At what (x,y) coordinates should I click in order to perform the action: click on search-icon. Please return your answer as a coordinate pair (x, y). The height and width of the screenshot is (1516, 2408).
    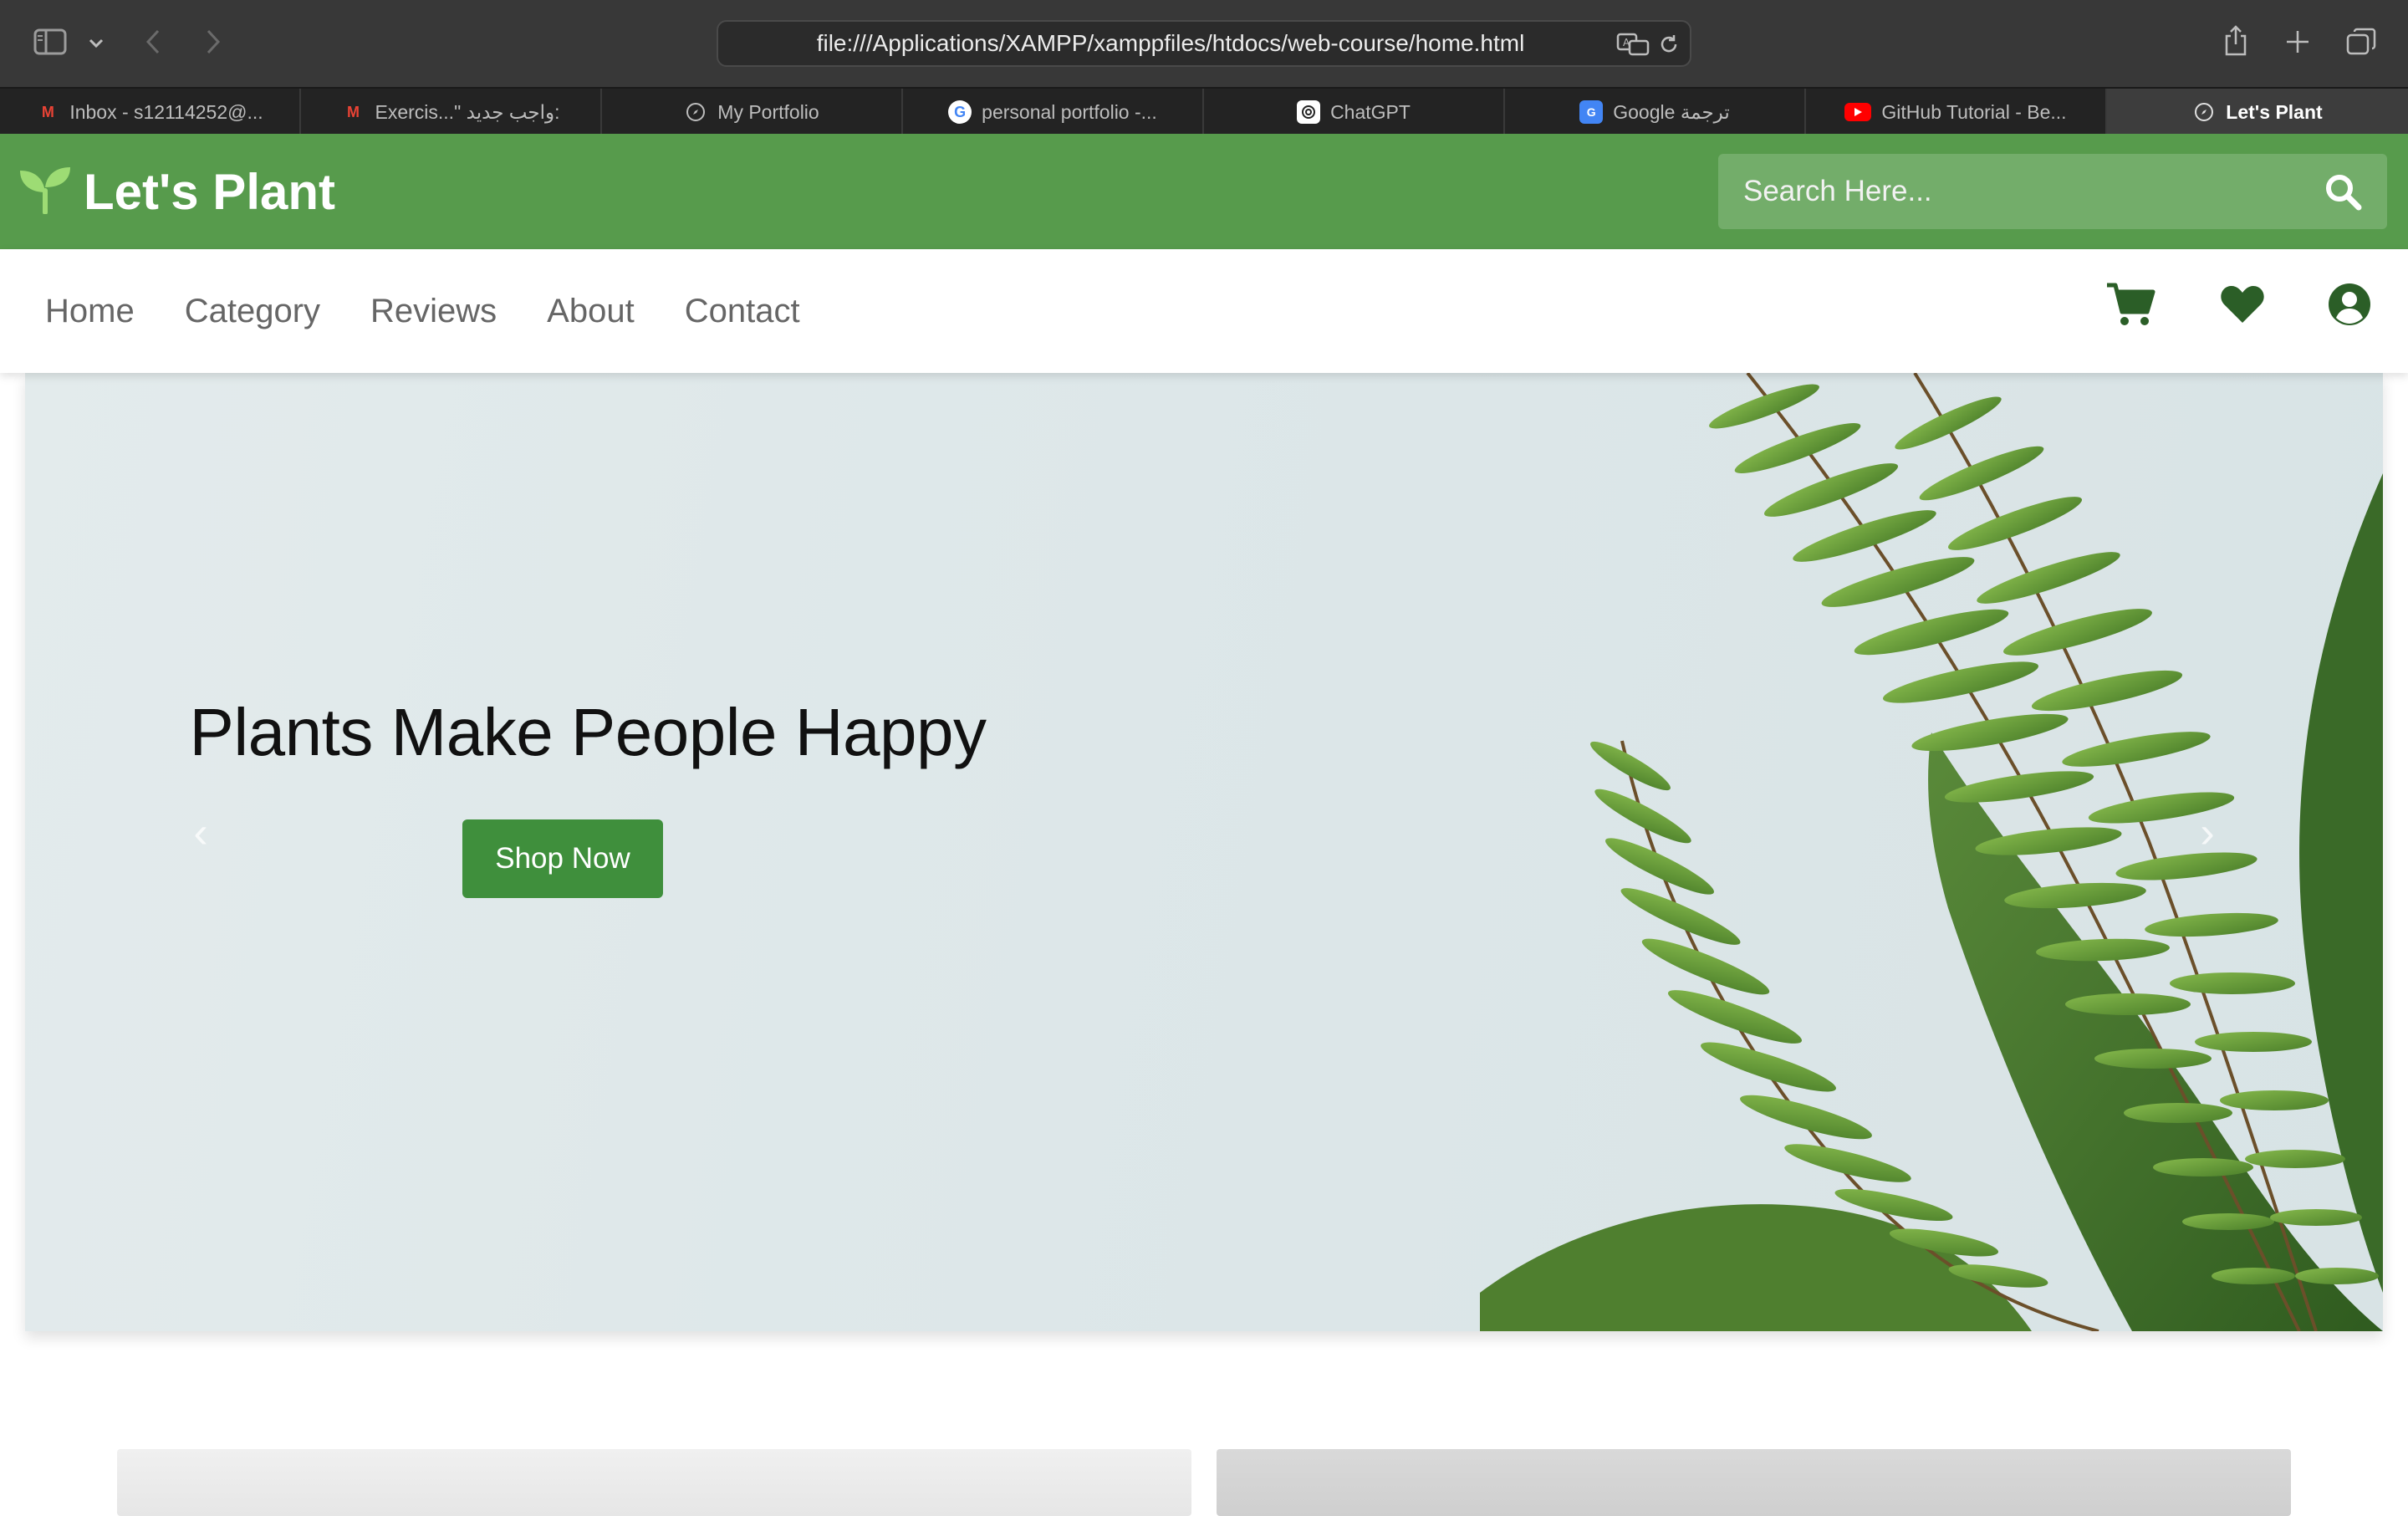
    Looking at the image, I should click on (2343, 191).